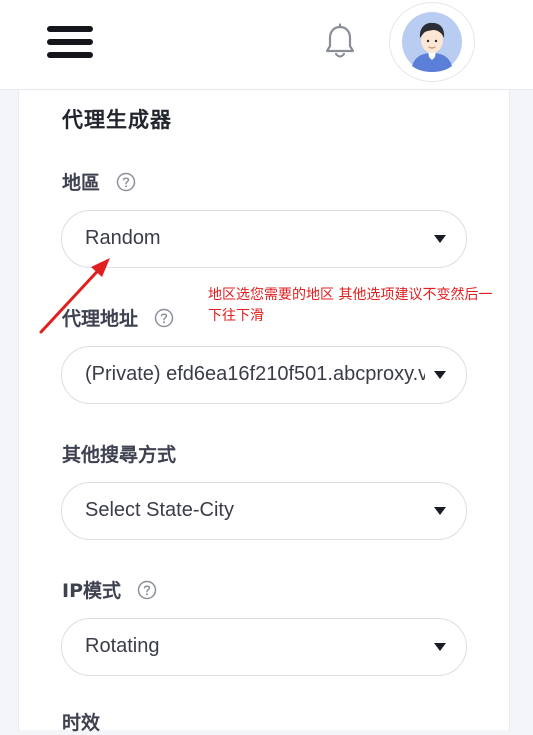  I want to click on region-select: Random, so click(264, 239).